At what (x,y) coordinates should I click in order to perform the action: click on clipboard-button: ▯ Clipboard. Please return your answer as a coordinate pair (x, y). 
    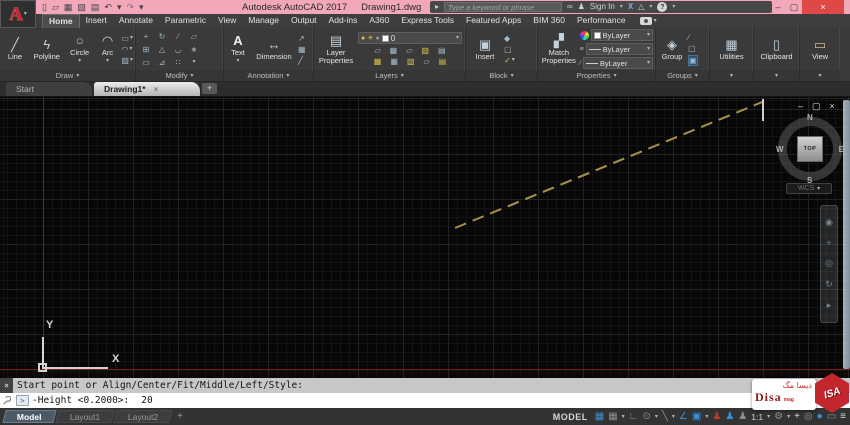
    Looking at the image, I should click on (776, 49).